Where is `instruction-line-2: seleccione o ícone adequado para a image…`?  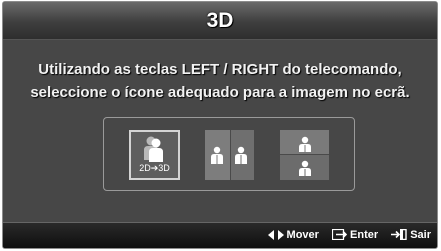 instruction-line-2: seleccione o ícone adequado para a image… is located at coordinates (220, 92).